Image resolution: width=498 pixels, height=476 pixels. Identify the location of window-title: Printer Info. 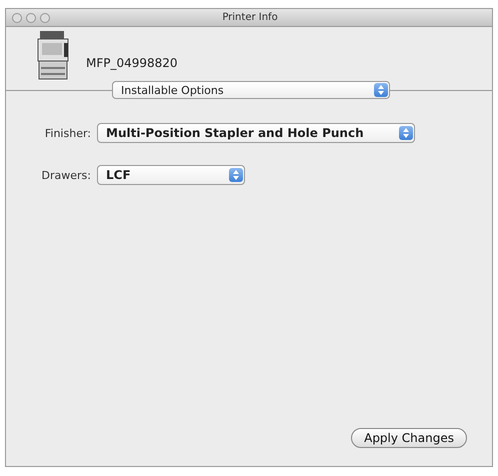
(250, 17).